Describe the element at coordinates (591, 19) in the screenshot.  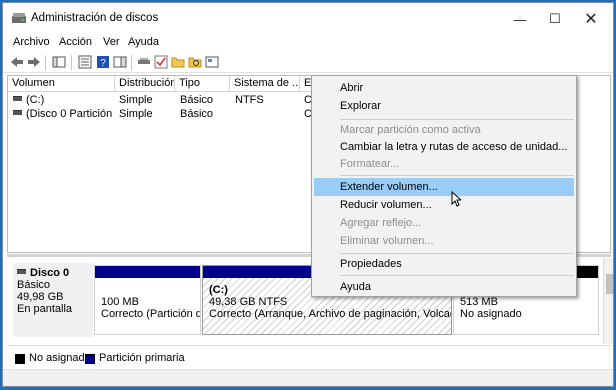
I see `close-button: ✕` at that location.